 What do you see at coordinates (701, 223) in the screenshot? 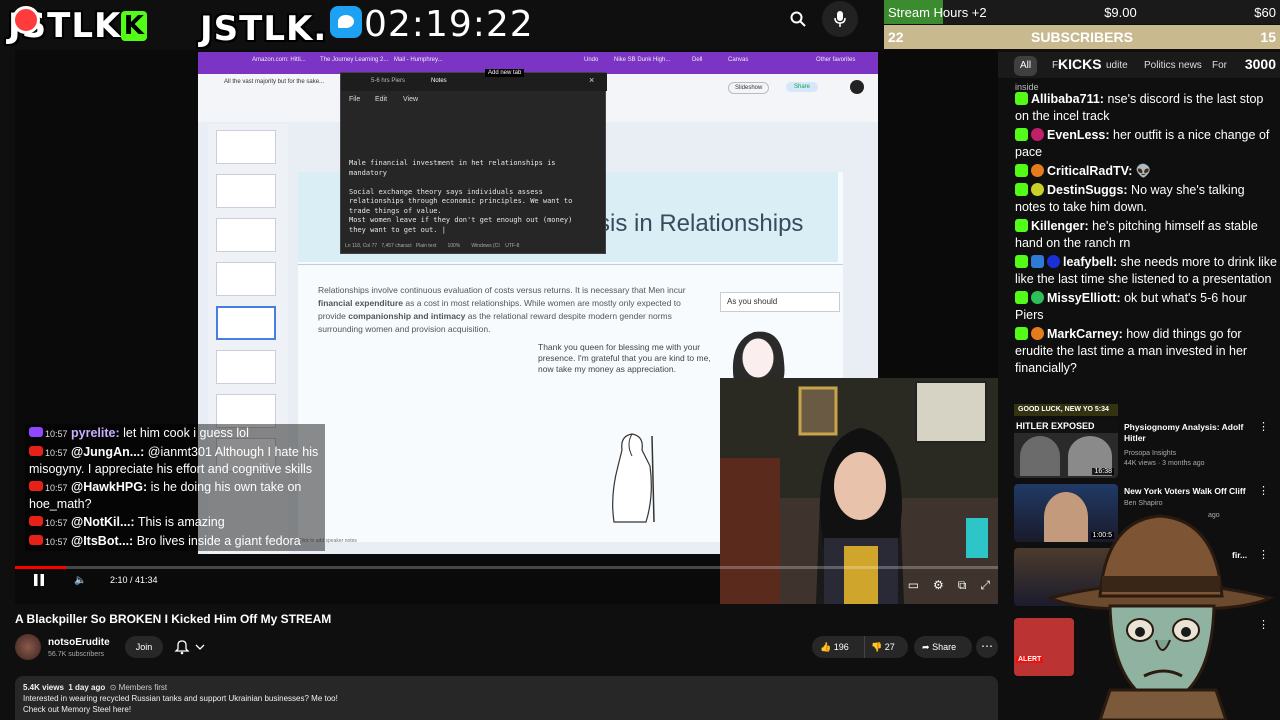
I see `slide-title: sis in Relationships` at bounding box center [701, 223].